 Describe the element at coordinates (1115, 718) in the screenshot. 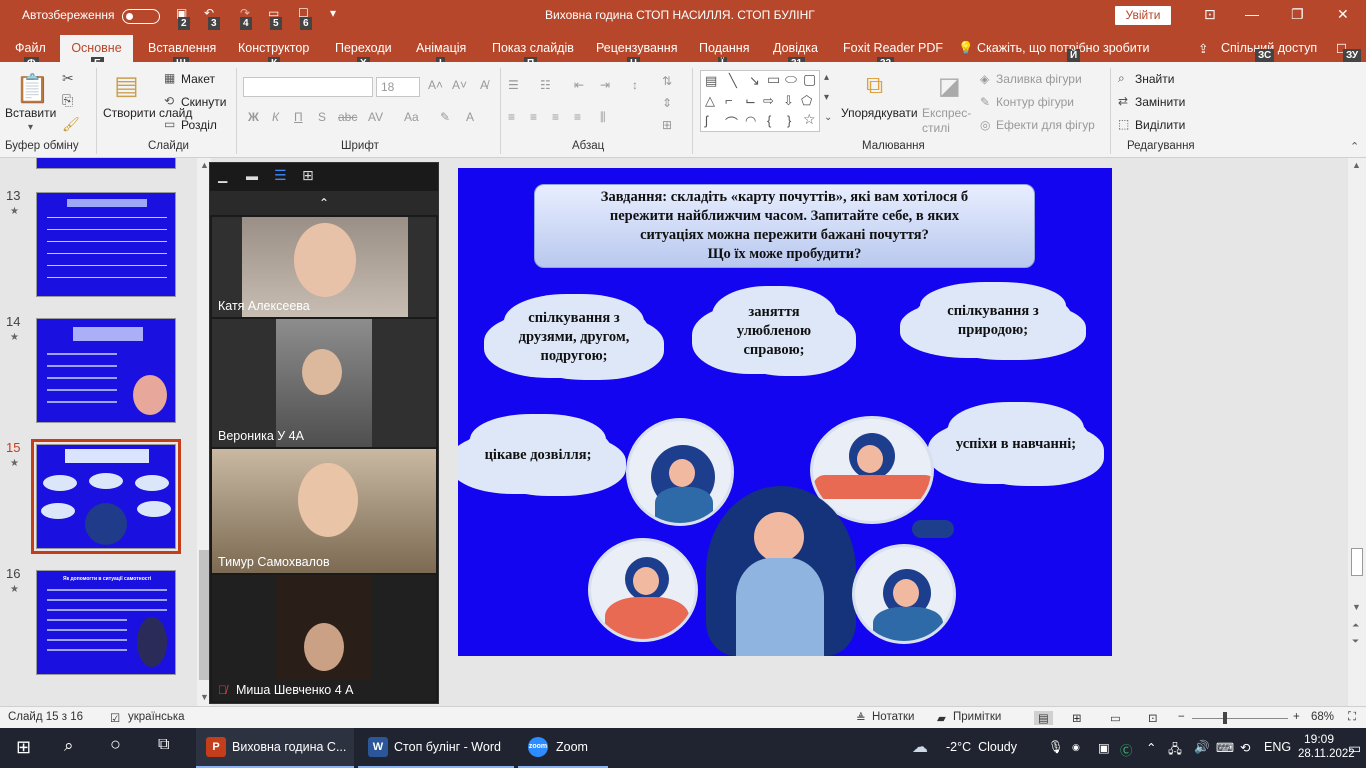

I see `reading-view-icon: ▭` at that location.